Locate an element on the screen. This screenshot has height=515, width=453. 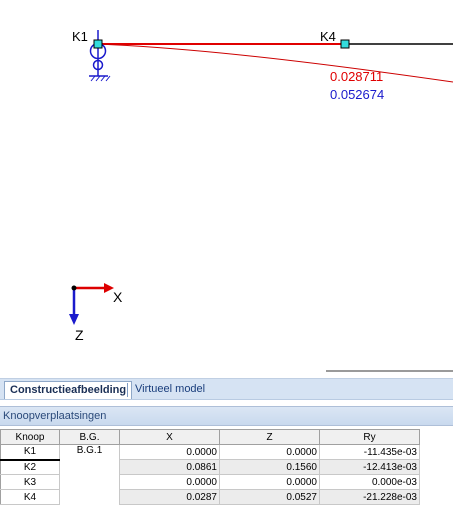
tab-constructieafbeelding: Constructieafbeelding is located at coordinates (68, 390).